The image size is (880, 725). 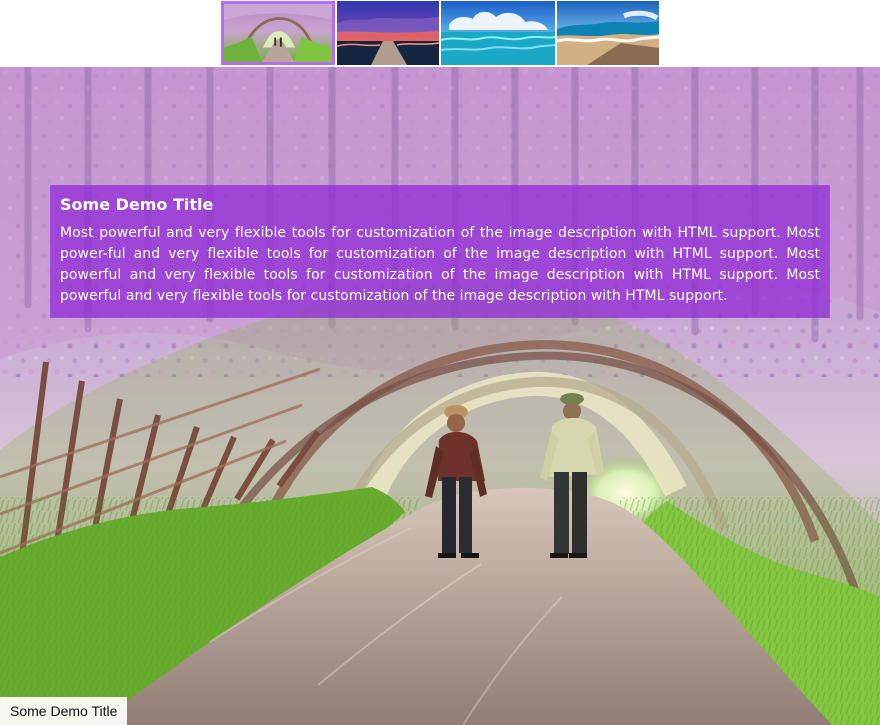 I want to click on bottom-slide-title: Some Demo Title, so click(x=64, y=711).